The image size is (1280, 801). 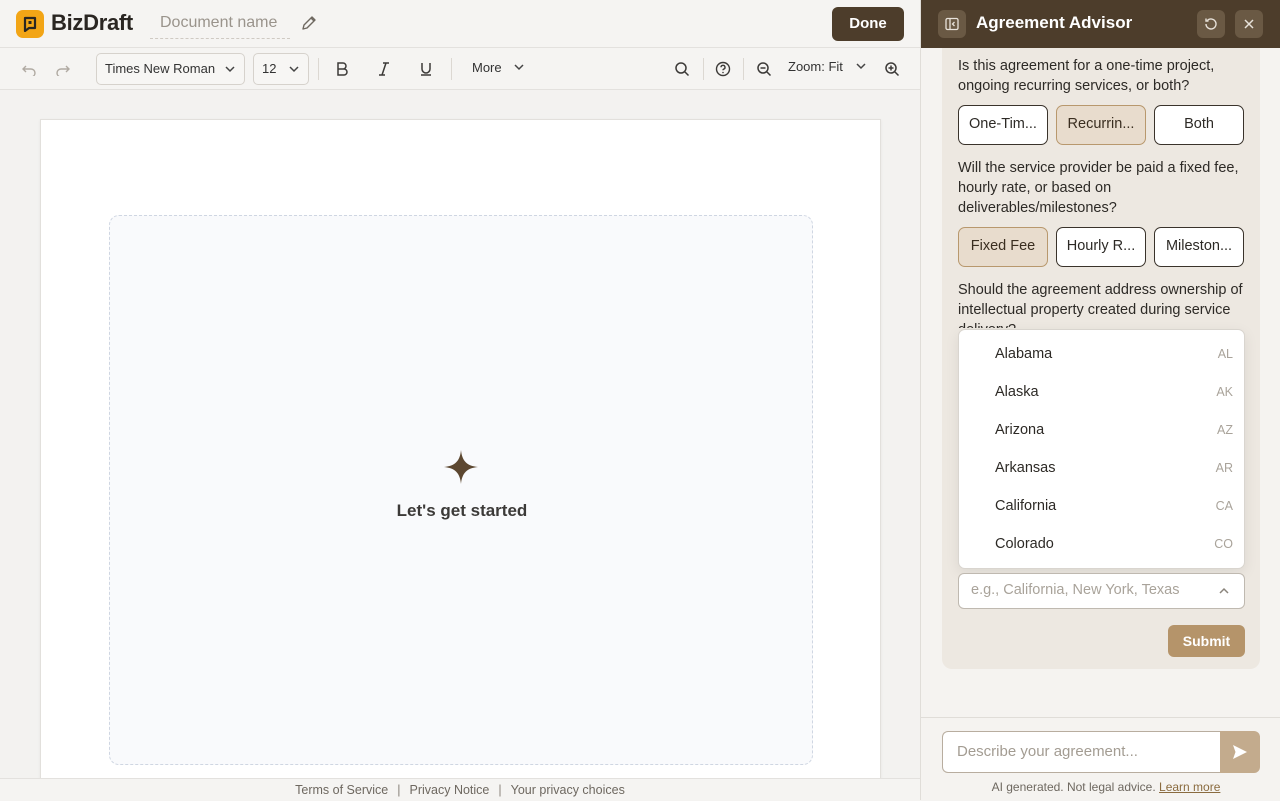 I want to click on document-name-field: Document name, so click(x=220, y=25).